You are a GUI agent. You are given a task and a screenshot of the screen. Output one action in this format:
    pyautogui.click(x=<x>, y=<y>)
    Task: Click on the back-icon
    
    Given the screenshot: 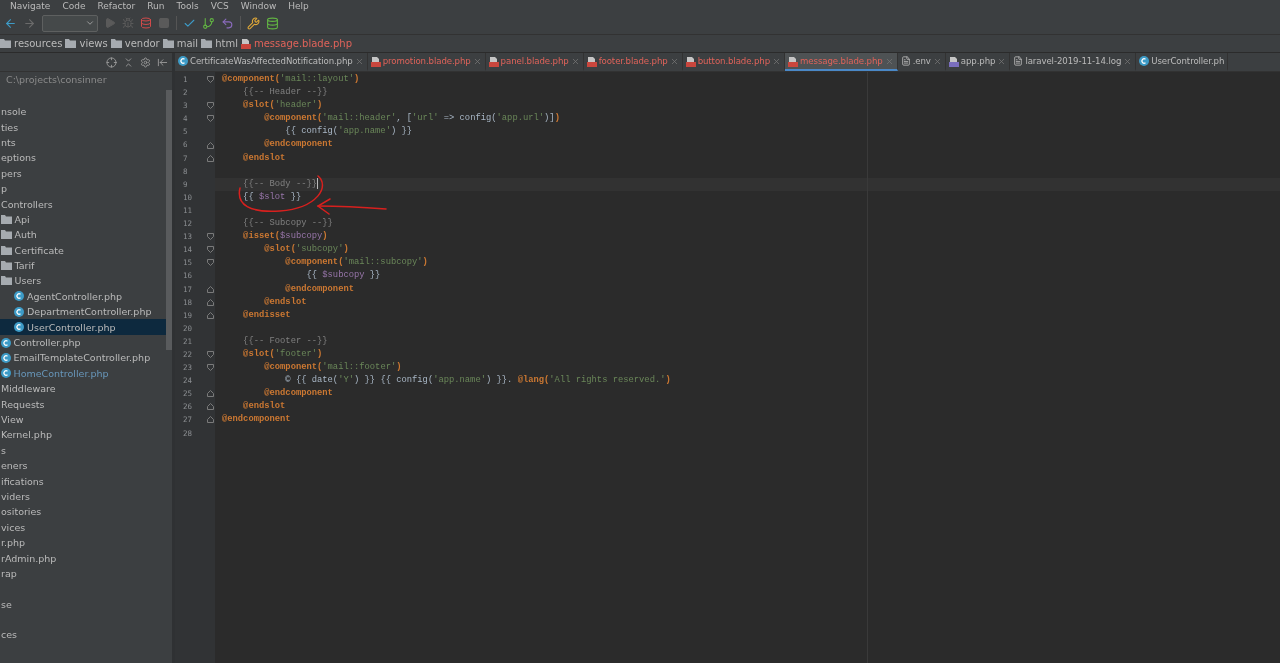 What is the action you would take?
    pyautogui.click(x=10, y=23)
    